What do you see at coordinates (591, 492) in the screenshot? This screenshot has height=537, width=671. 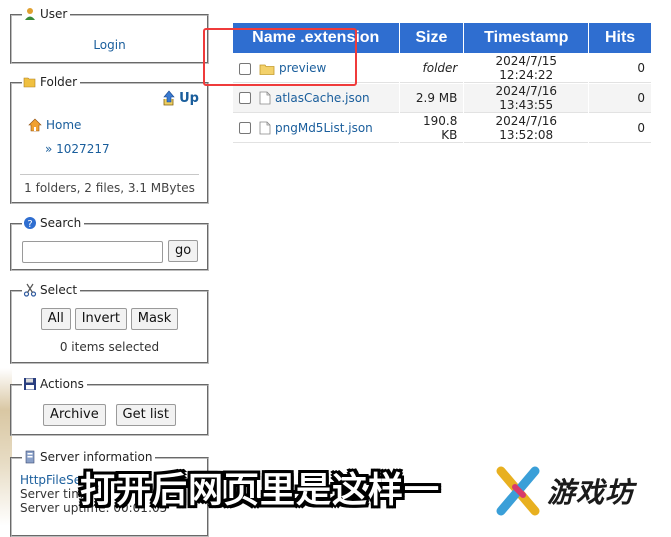 I see `watermark-text: 游戏坊` at bounding box center [591, 492].